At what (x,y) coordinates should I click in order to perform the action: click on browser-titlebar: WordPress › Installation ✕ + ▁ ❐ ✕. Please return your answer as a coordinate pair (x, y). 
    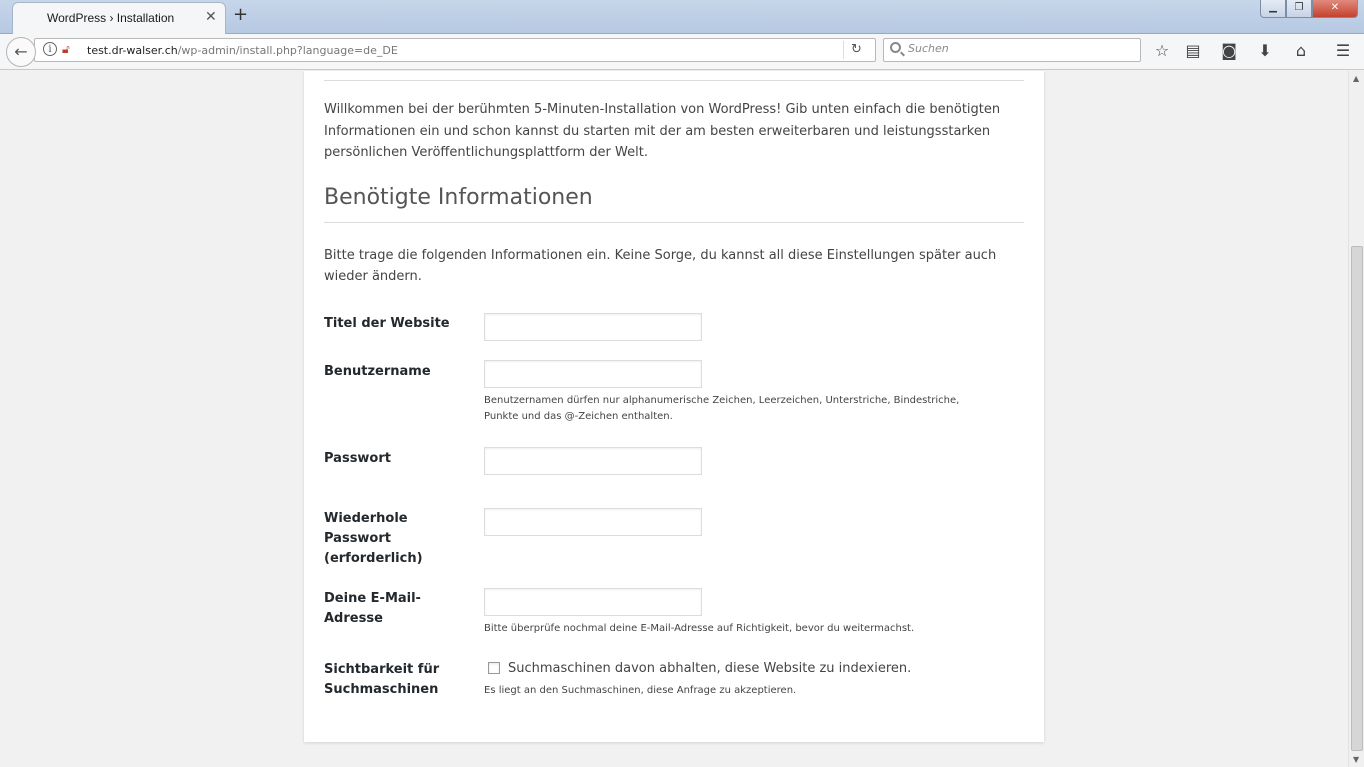
    Looking at the image, I should click on (682, 17).